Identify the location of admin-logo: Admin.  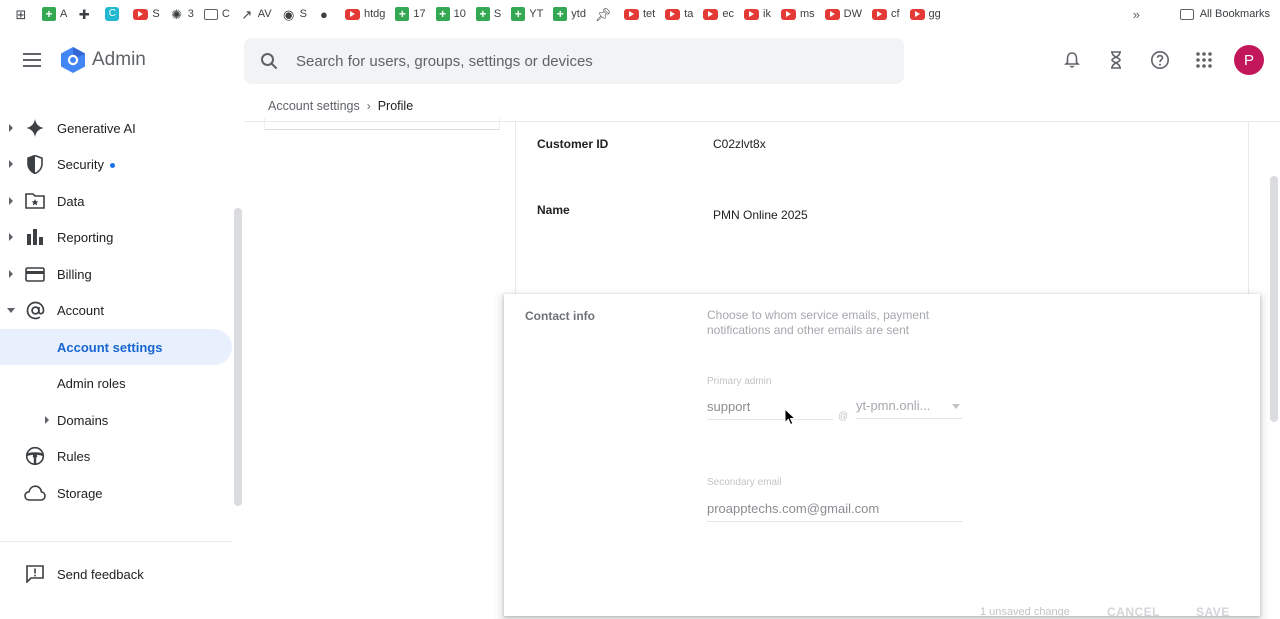
(103, 60).